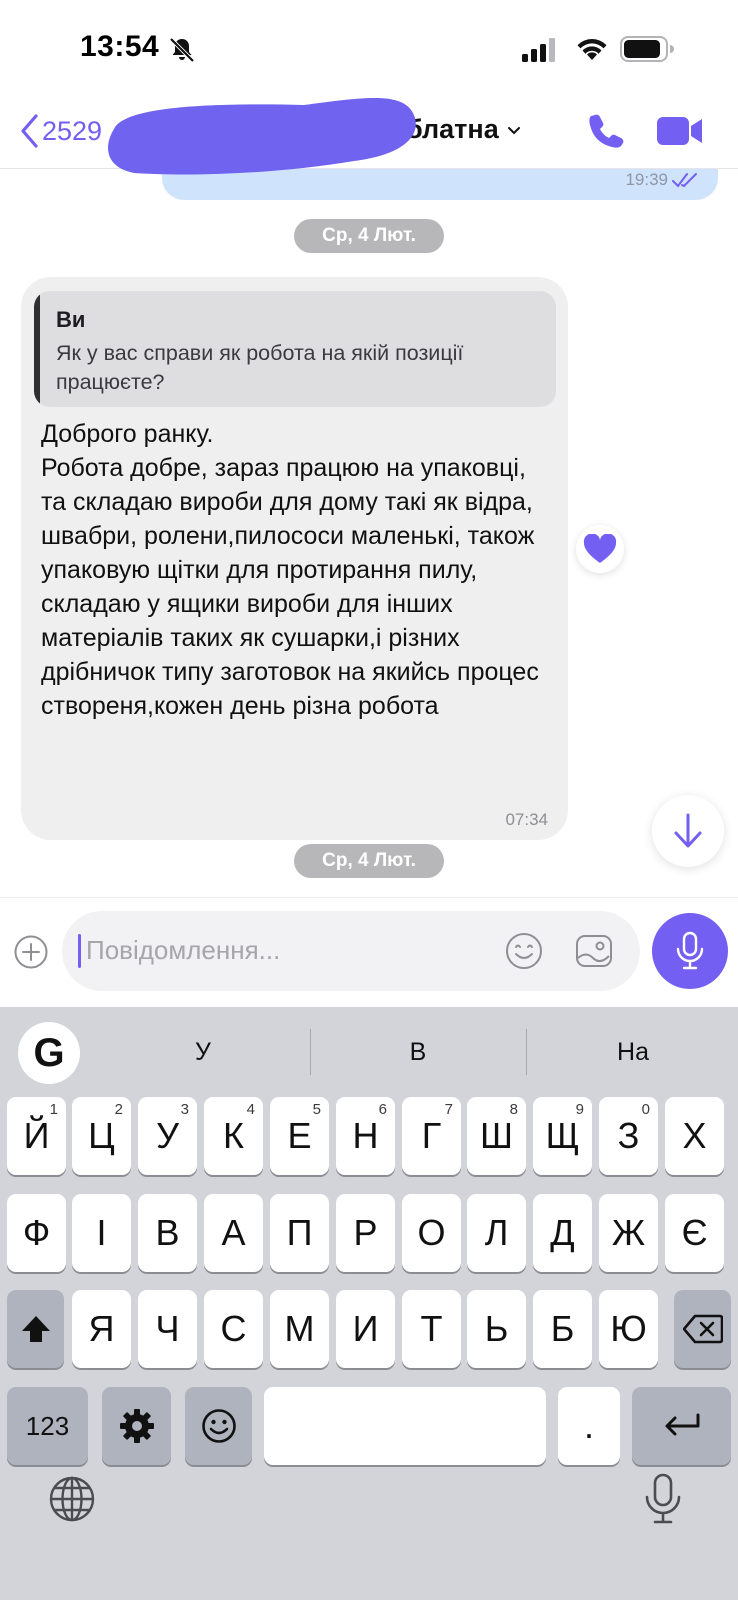 This screenshot has height=1600, width=738. What do you see at coordinates (203, 1052) in the screenshot?
I see `suggestion-1: У` at bounding box center [203, 1052].